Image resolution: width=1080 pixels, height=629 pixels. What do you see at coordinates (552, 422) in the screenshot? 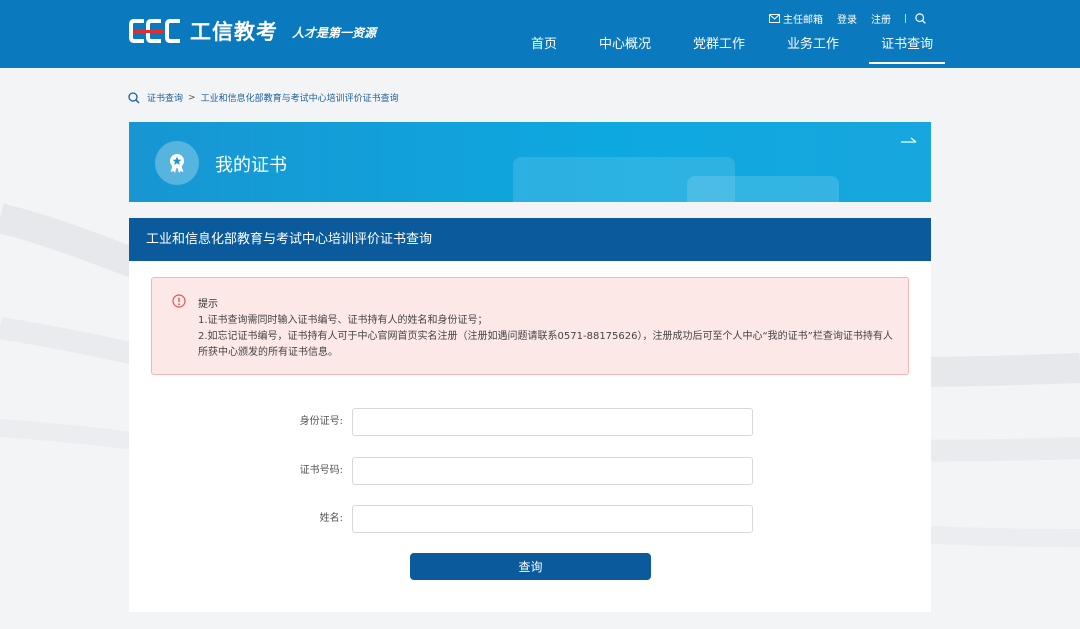
I see `id-number-input` at bounding box center [552, 422].